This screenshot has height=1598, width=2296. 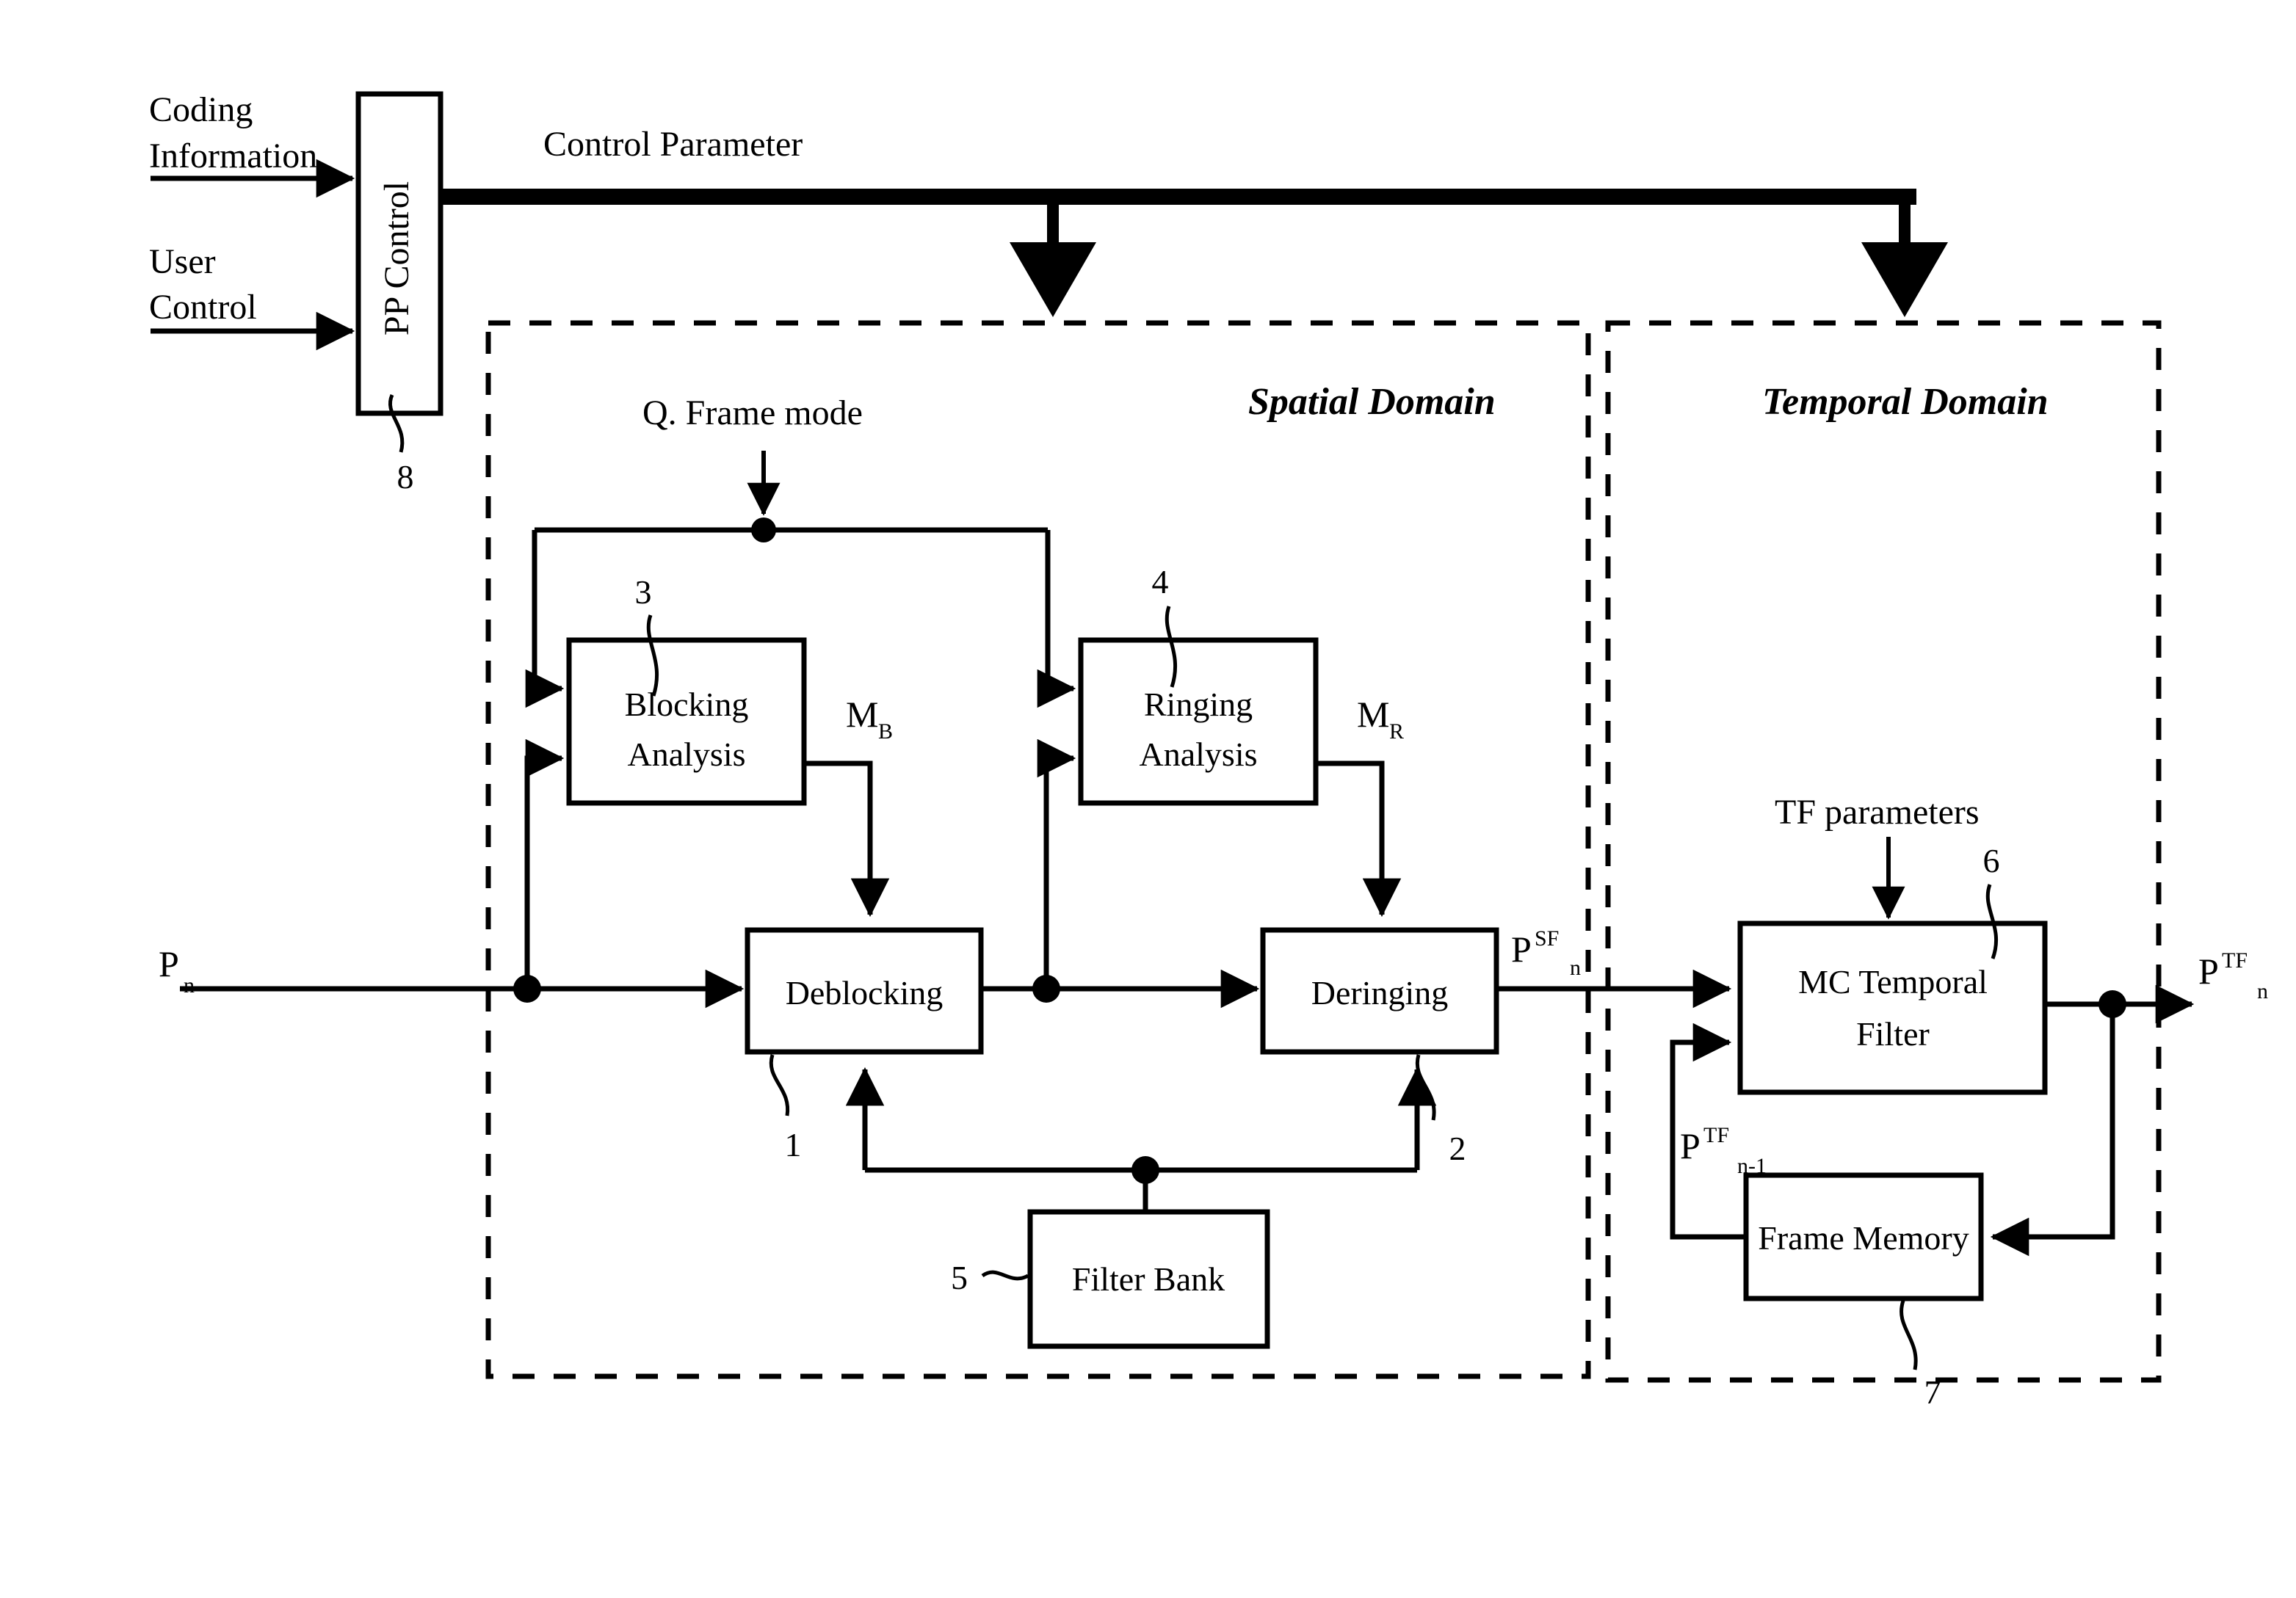 I want to click on filter-bank-label: Filter Bank, so click(x=1148, y=1279).